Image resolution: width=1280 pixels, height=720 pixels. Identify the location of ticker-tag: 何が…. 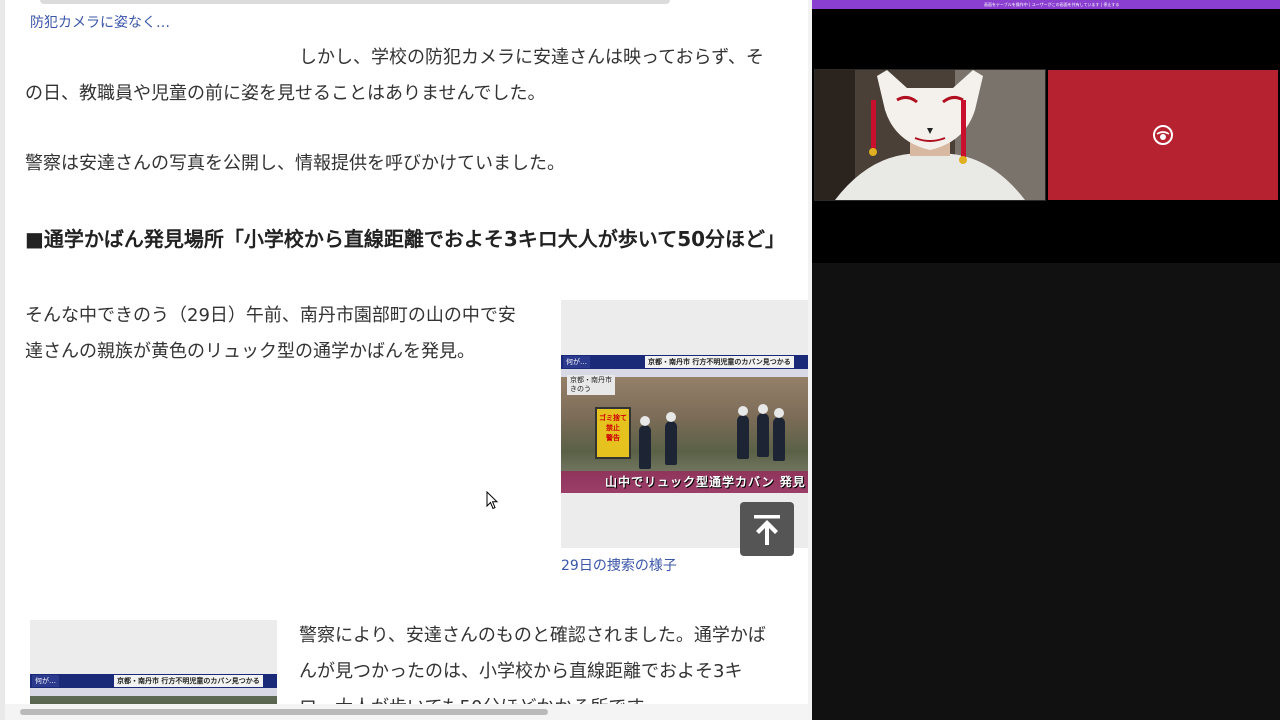
(576, 362).